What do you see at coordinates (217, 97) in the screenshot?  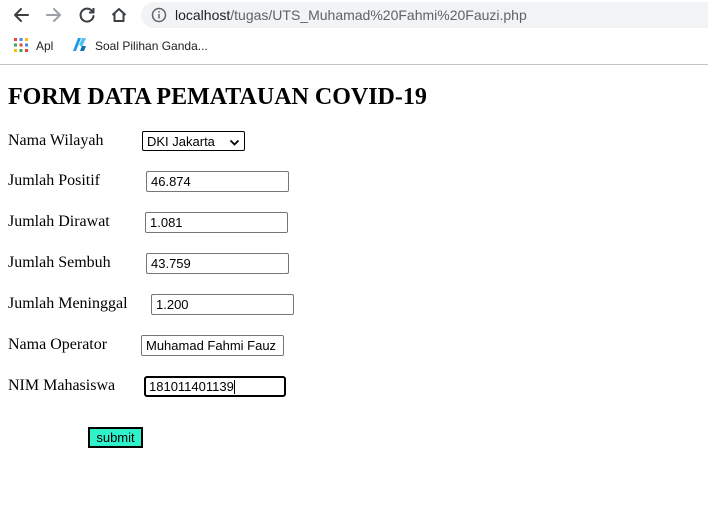 I see `page-title: FORM DATA PEMATAUAN COVID-19` at bounding box center [217, 97].